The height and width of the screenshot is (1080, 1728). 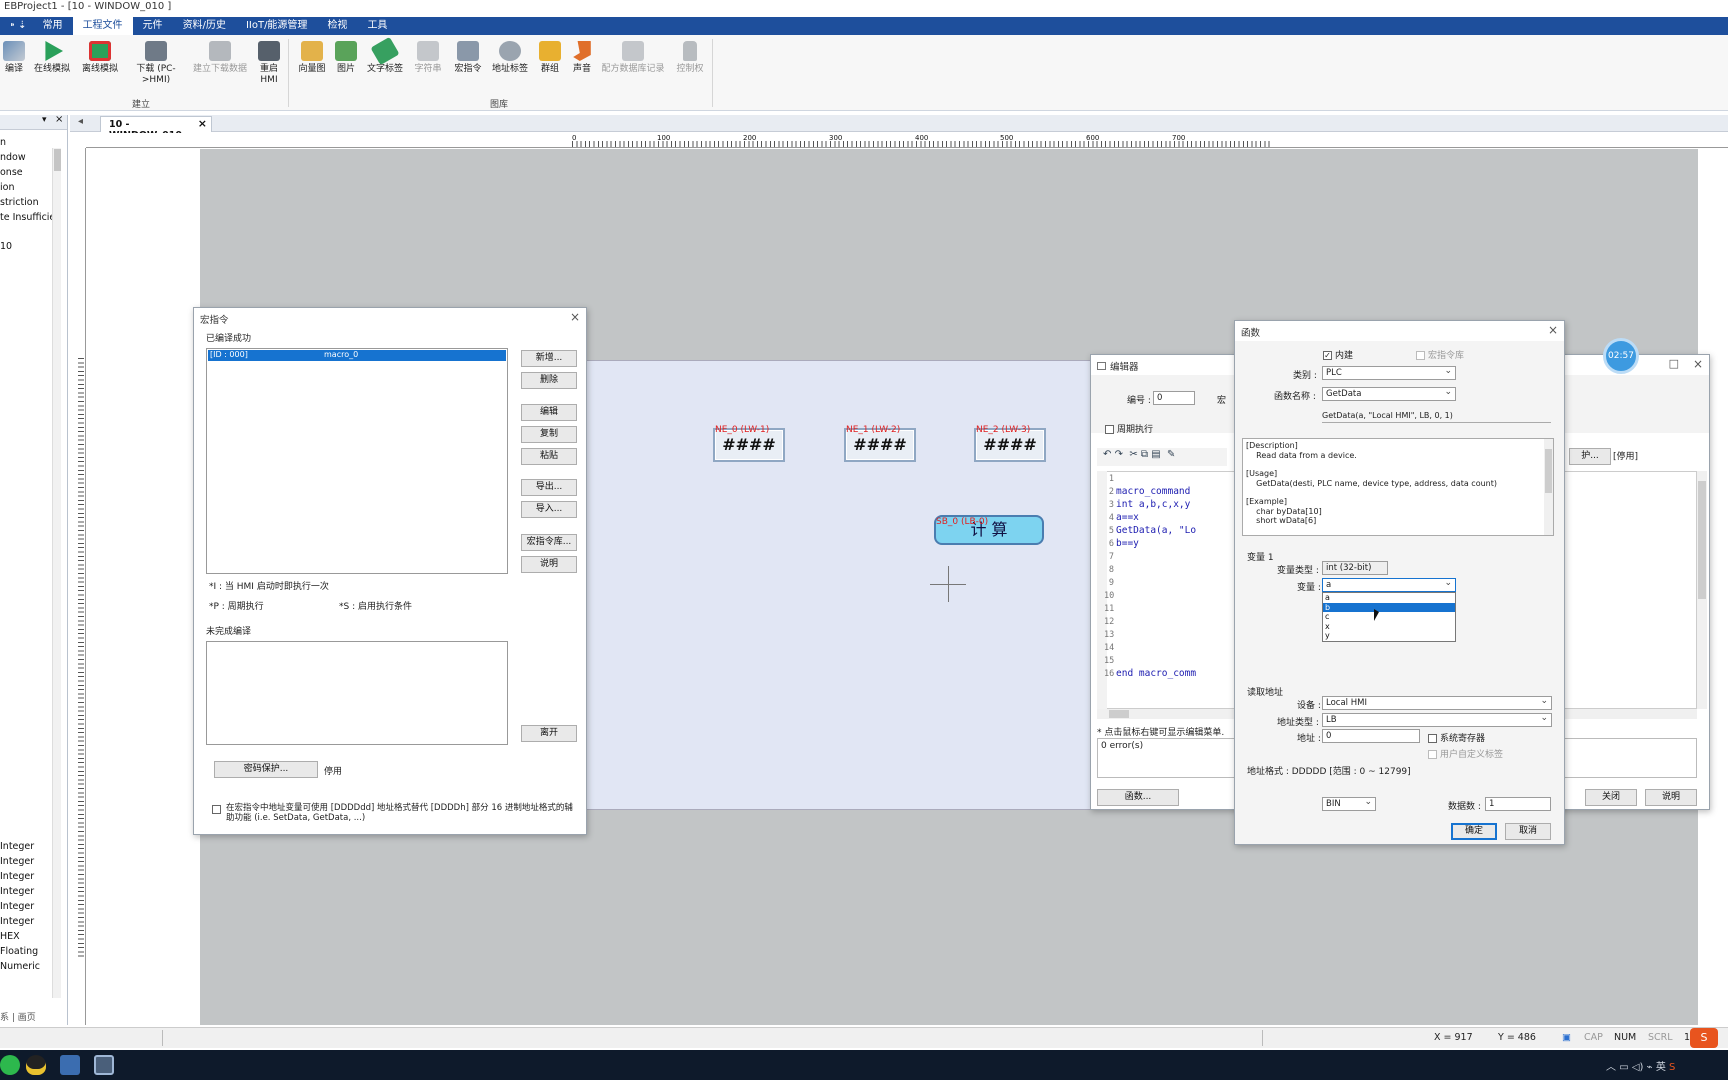 What do you see at coordinates (52, 58) in the screenshot?
I see `online-sim-button: 在线模拟` at bounding box center [52, 58].